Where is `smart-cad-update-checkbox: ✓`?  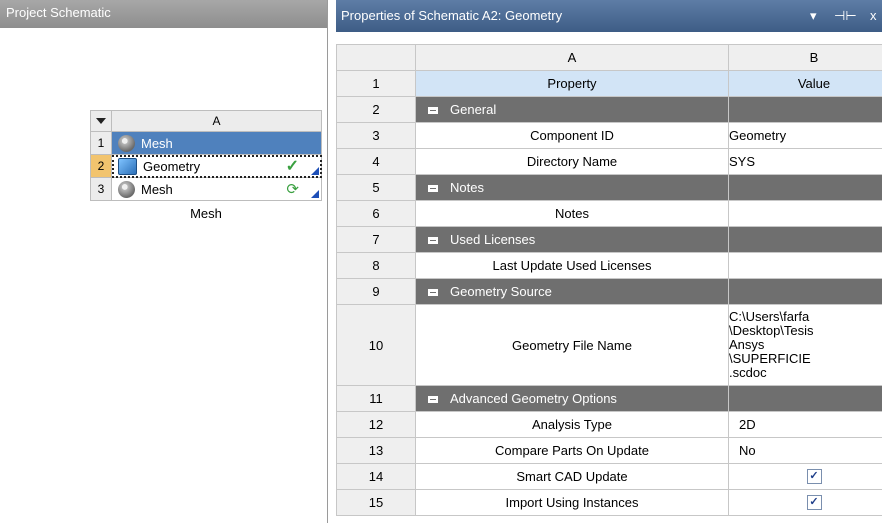
smart-cad-update-checkbox: ✓ is located at coordinates (814, 476).